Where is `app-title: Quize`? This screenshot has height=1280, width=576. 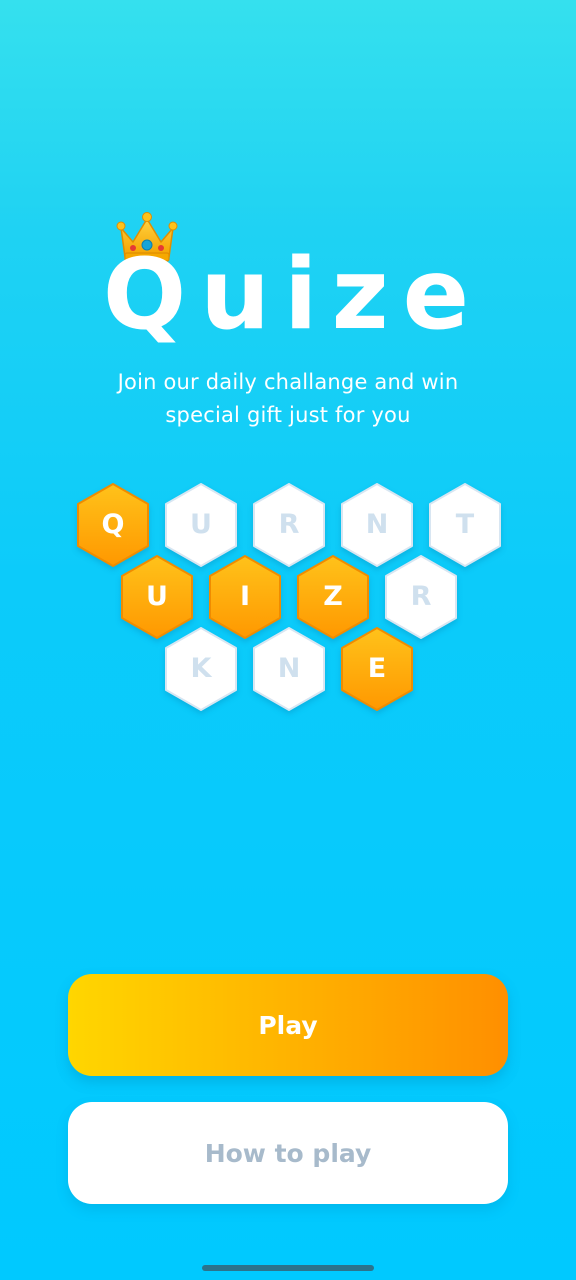 app-title: Quize is located at coordinates (293, 295).